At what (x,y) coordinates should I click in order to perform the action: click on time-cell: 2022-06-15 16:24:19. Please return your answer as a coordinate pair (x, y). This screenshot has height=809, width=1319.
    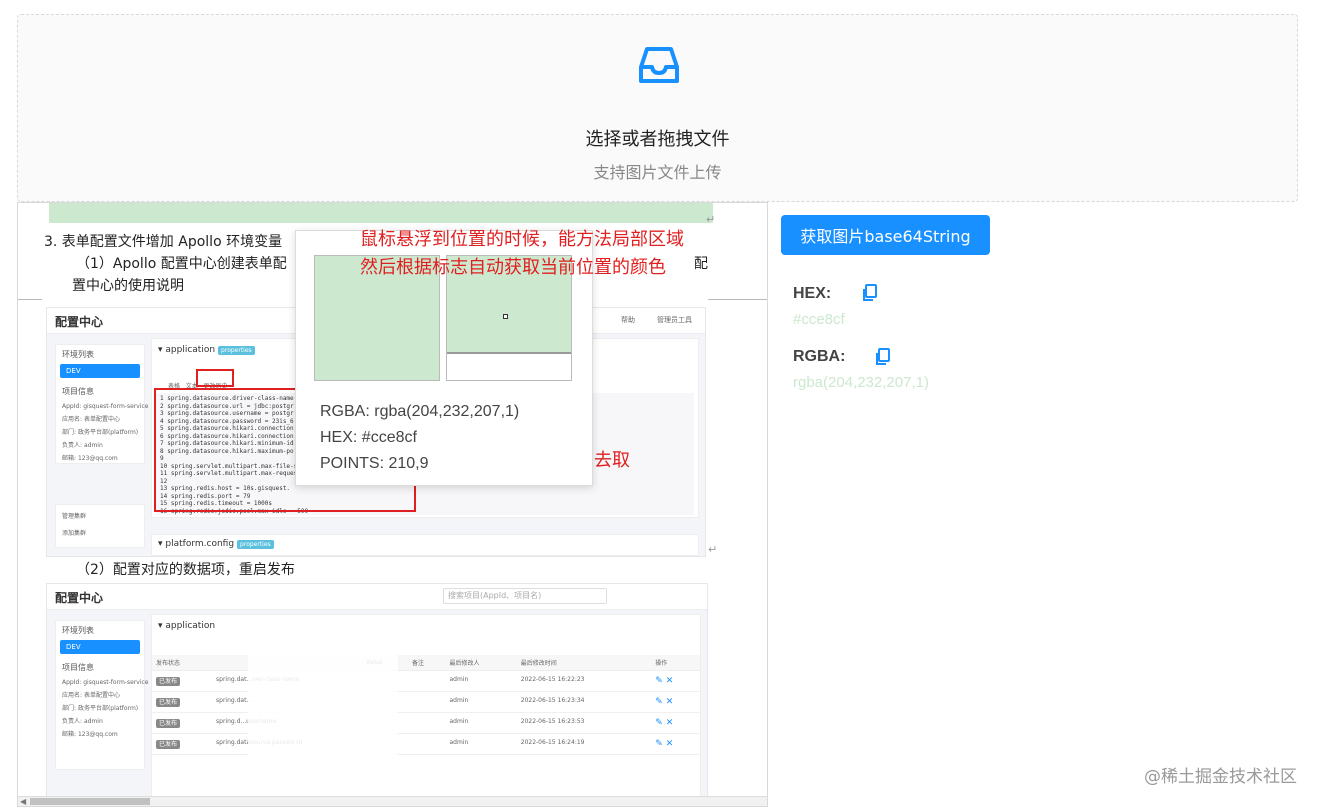
    Looking at the image, I should click on (584, 744).